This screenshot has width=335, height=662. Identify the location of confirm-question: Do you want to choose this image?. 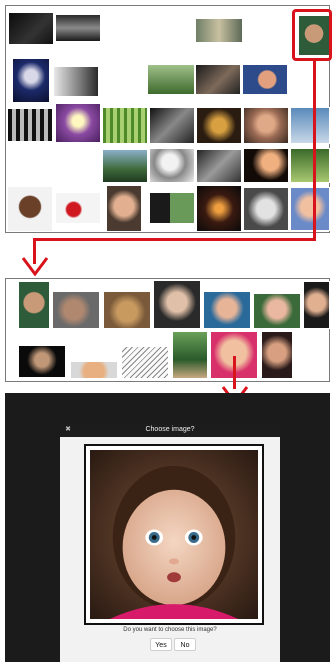
(170, 630).